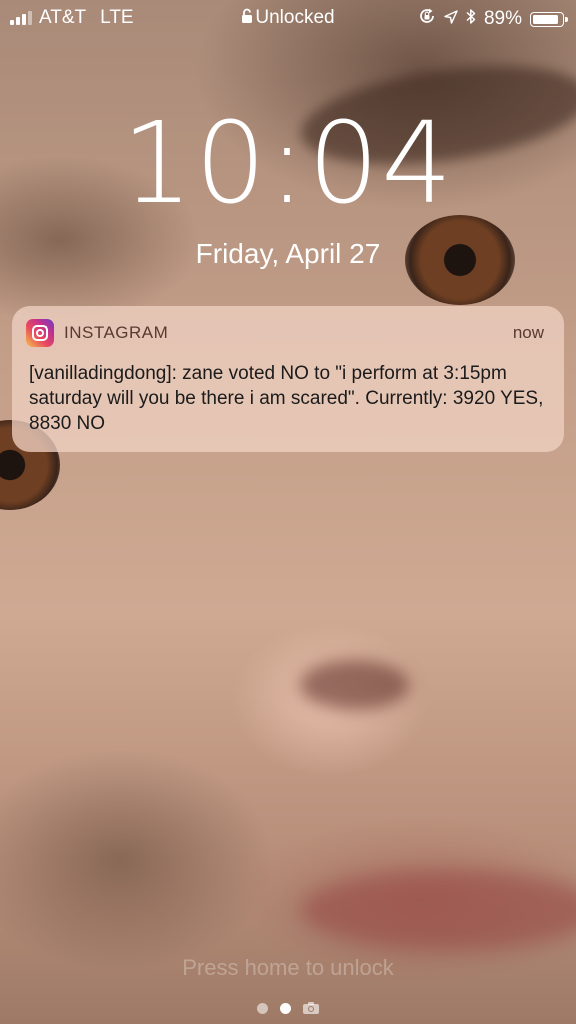 The height and width of the screenshot is (1024, 576). What do you see at coordinates (288, 253) in the screenshot?
I see `lock-screen-date: Friday, April 27` at bounding box center [288, 253].